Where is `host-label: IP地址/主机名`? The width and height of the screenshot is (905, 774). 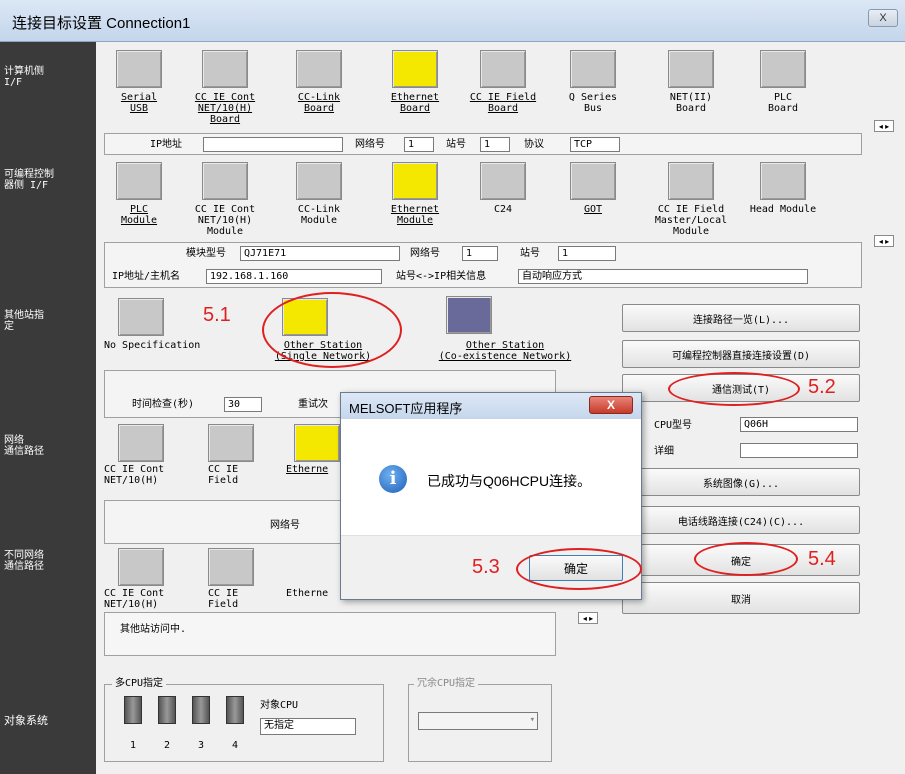
host-label: IP地址/主机名 is located at coordinates (146, 276).